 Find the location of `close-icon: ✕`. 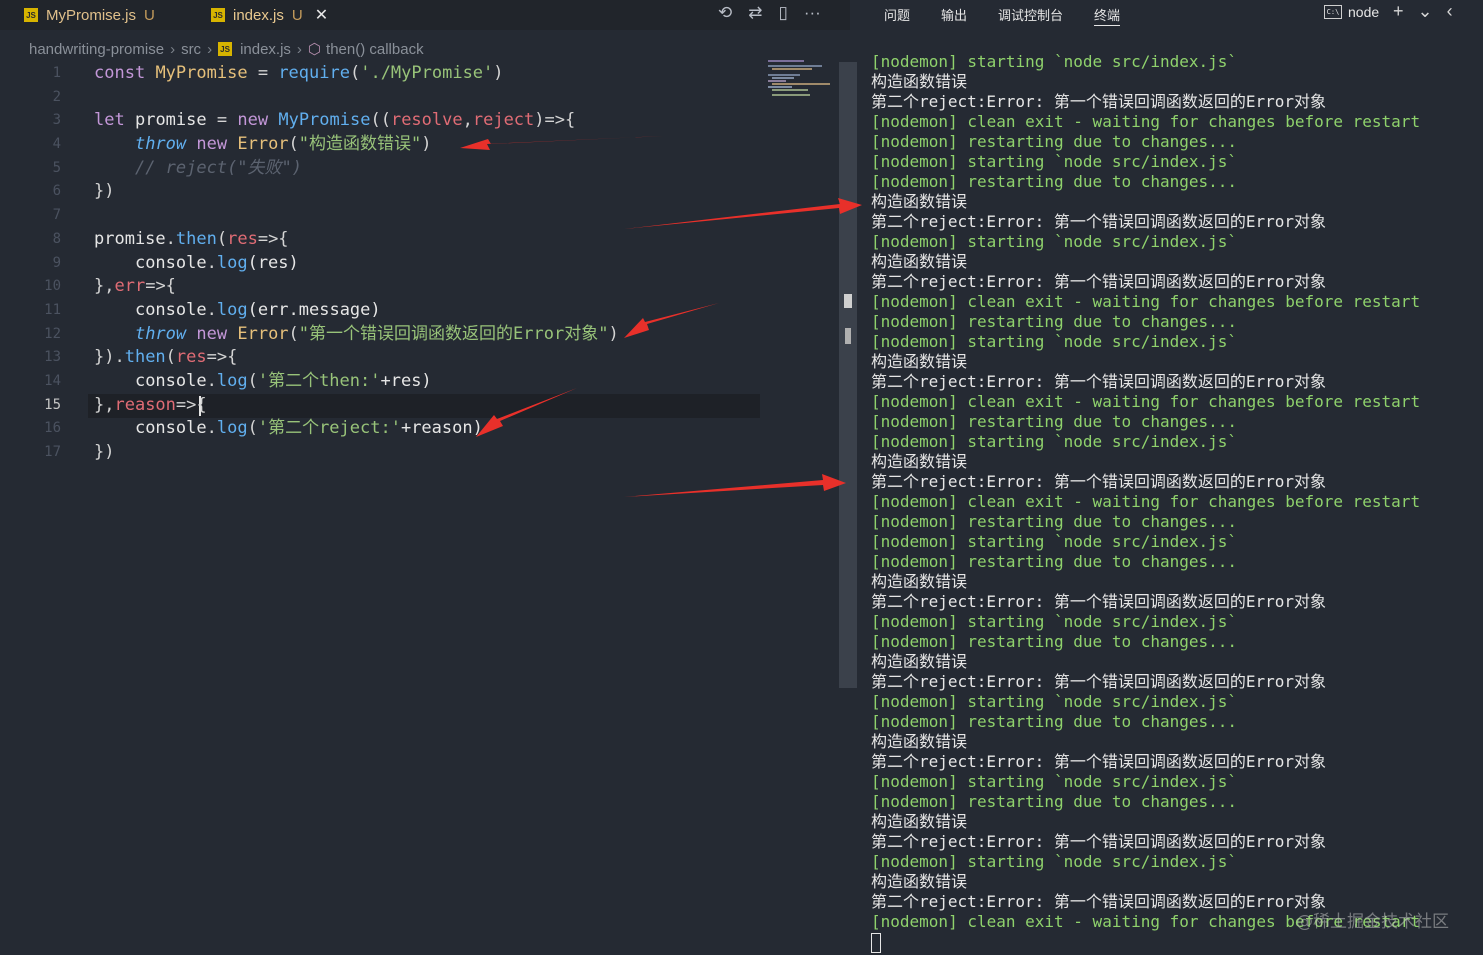

close-icon: ✕ is located at coordinates (321, 15).